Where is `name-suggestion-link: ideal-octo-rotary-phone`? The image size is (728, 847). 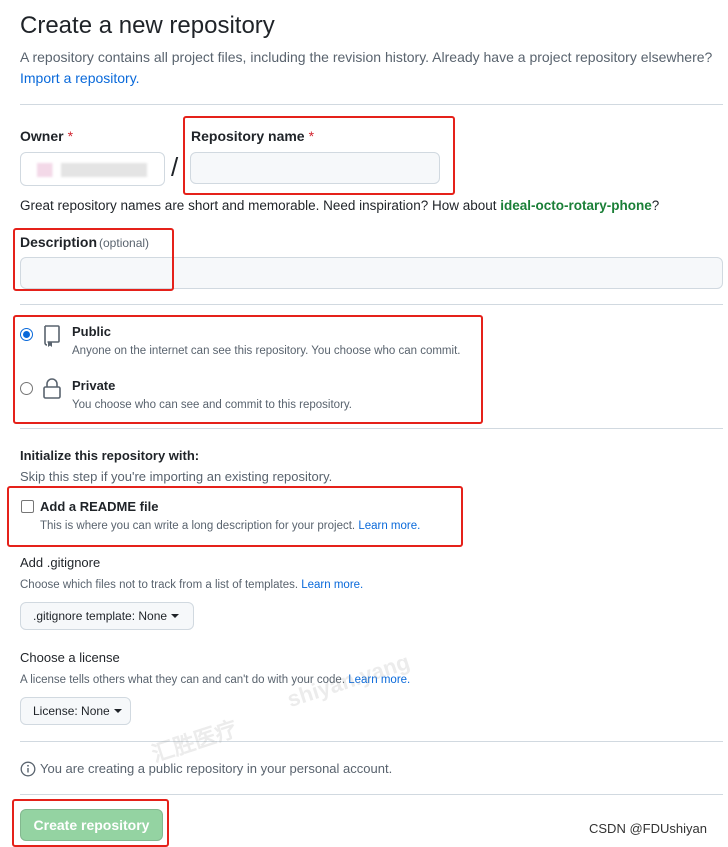
name-suggestion-link: ideal-octo-rotary-phone is located at coordinates (576, 205).